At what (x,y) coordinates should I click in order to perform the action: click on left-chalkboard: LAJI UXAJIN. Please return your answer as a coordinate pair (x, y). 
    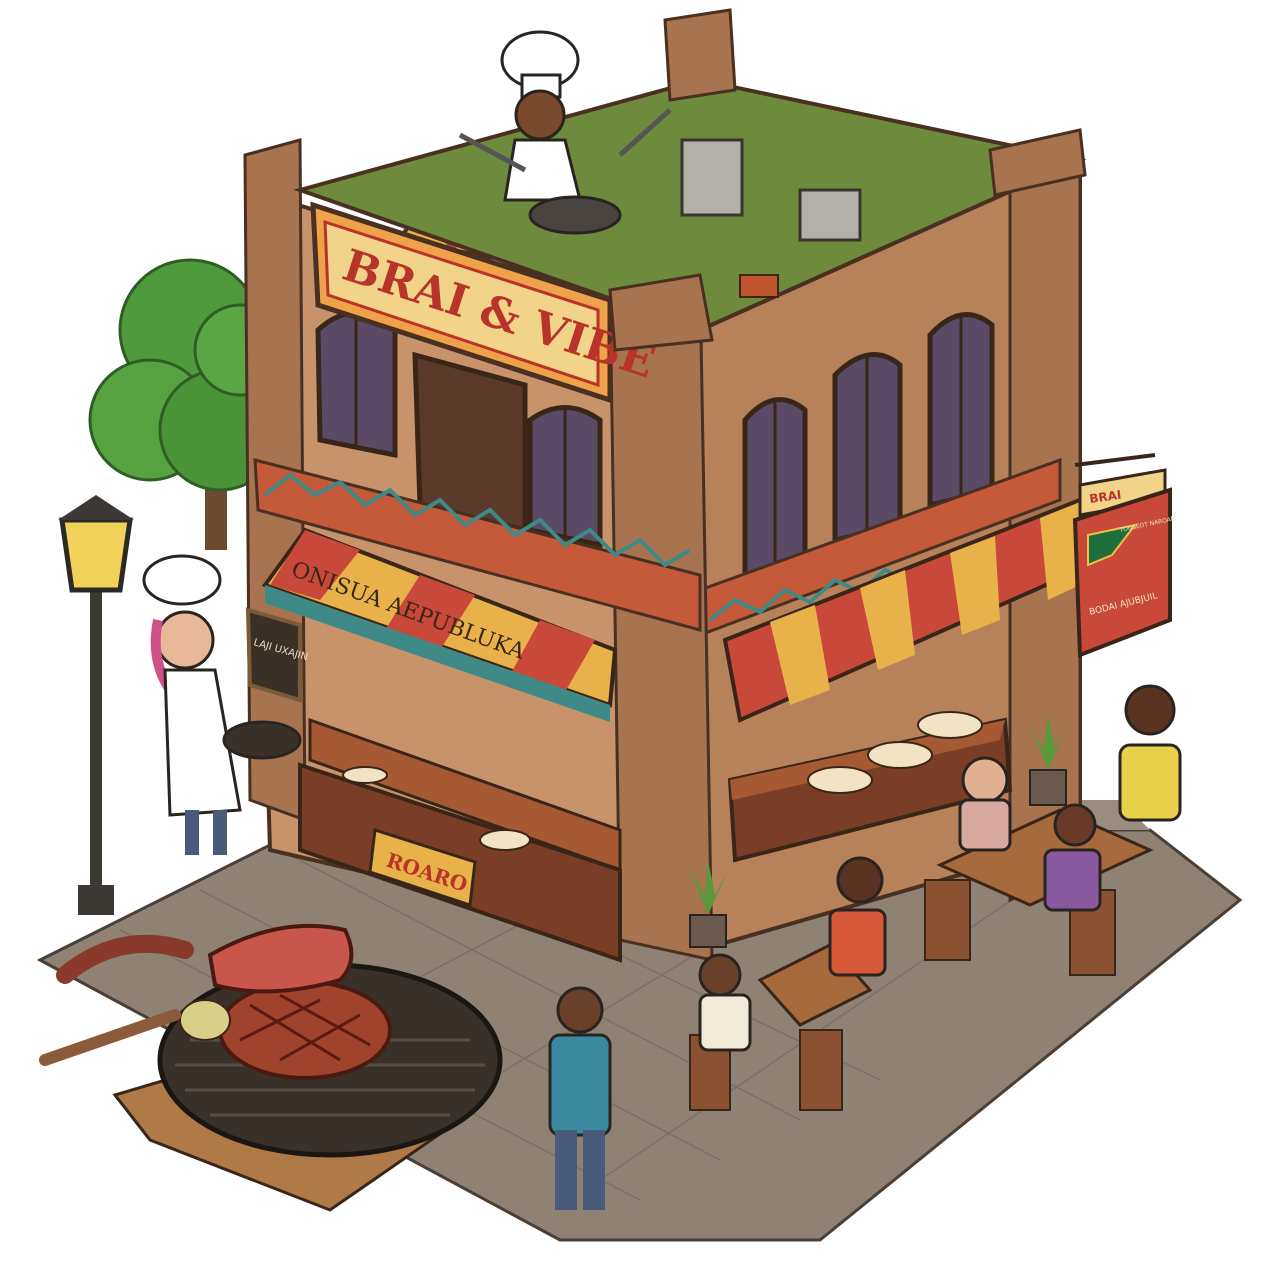
    Looking at the image, I should click on (277, 655).